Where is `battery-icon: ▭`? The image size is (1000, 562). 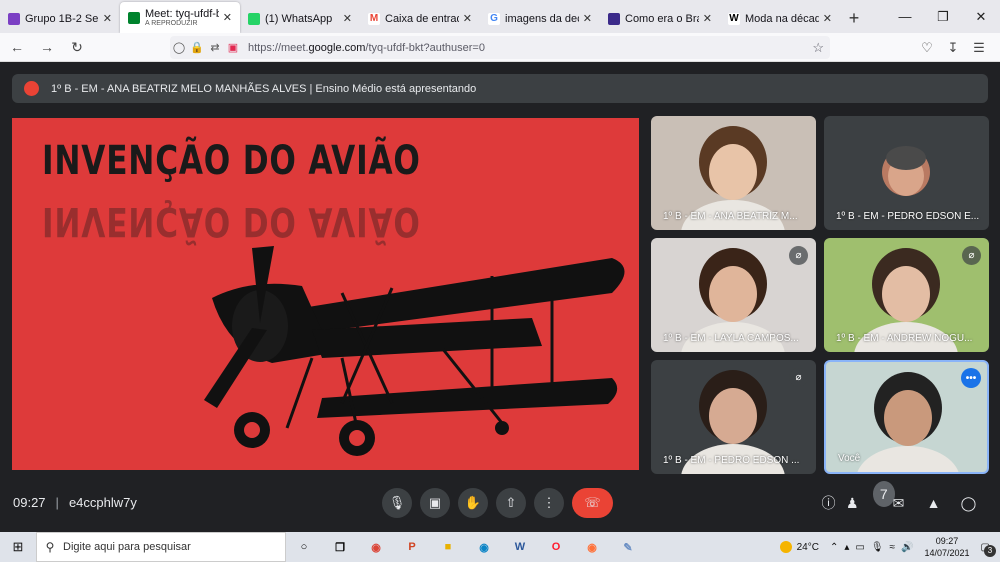
battery-icon: ▭ is located at coordinates (859, 547).